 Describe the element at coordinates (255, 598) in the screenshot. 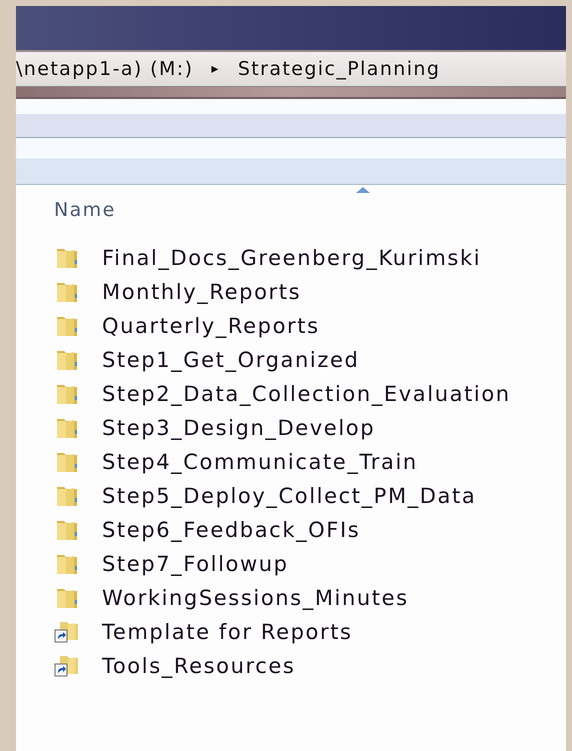

I see `file-name: WorkingSessions_Minutes` at that location.